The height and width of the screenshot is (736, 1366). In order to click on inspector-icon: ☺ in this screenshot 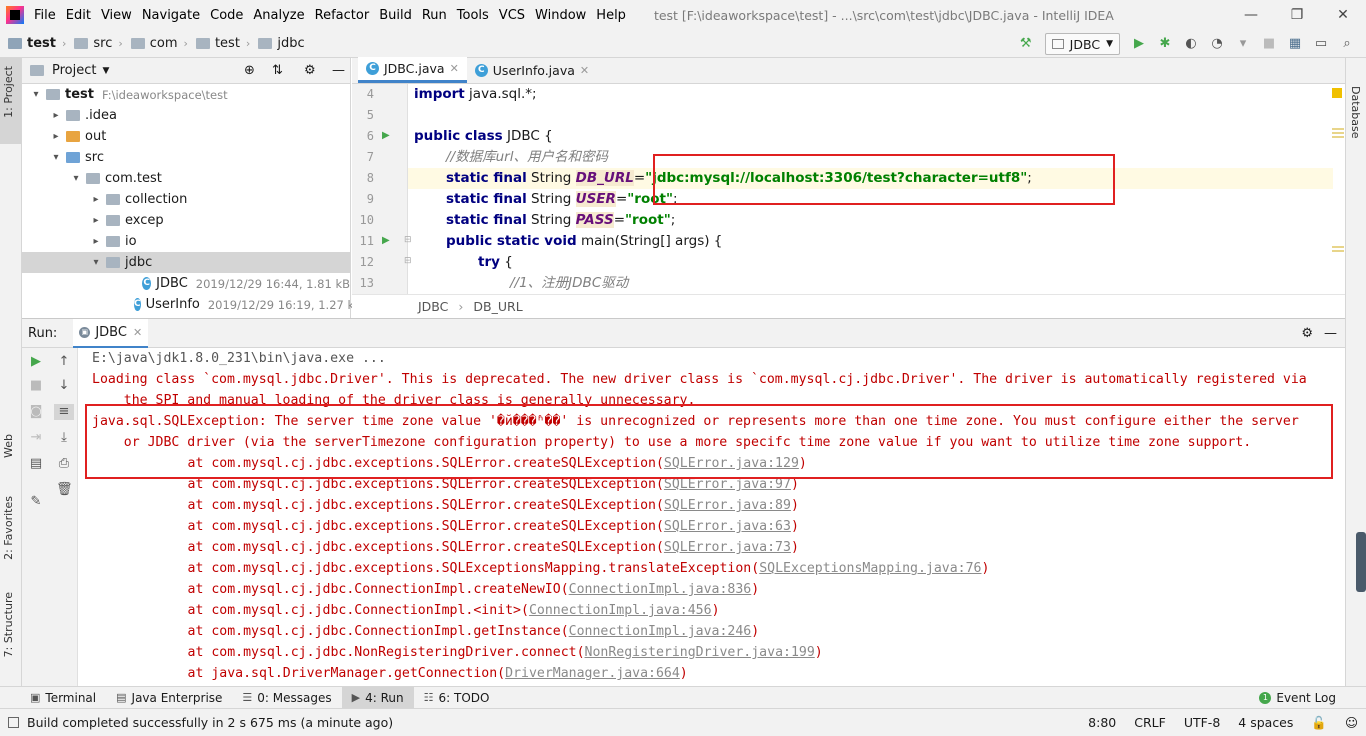, I will do `click(1351, 722)`.